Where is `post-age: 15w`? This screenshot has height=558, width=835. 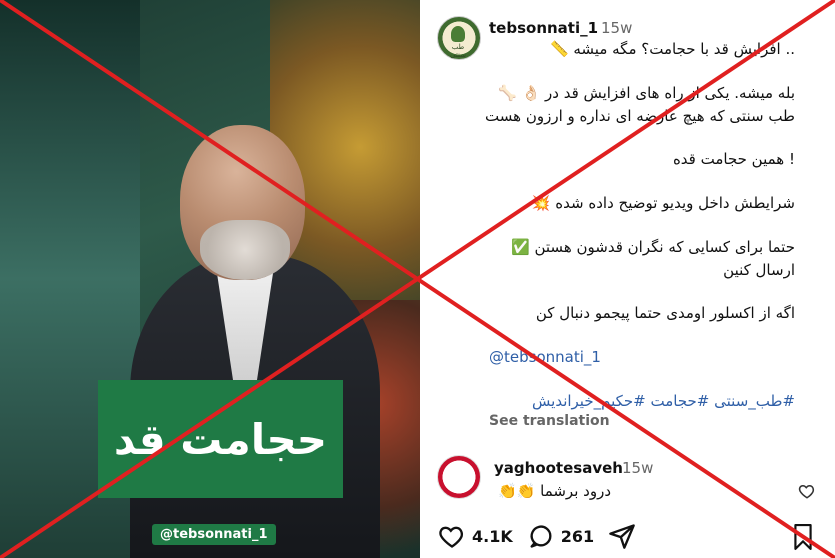 post-age: 15w is located at coordinates (617, 28).